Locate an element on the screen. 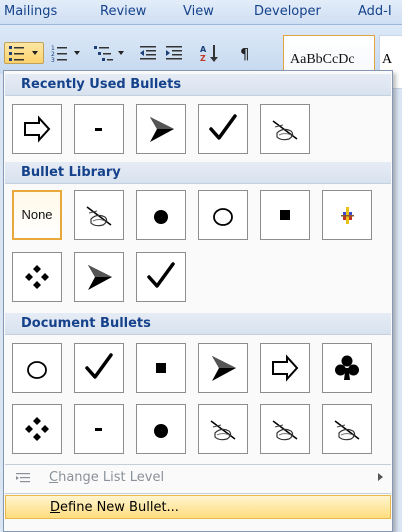  svg-text: Z is located at coordinates (203, 58).